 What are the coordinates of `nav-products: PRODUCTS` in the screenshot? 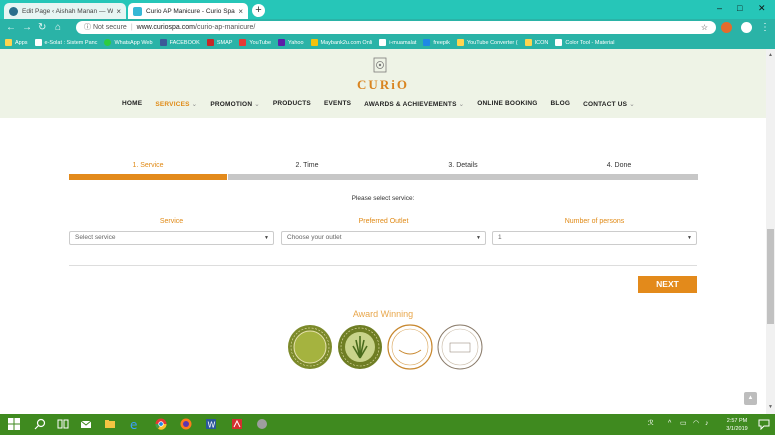 It's located at (292, 104).